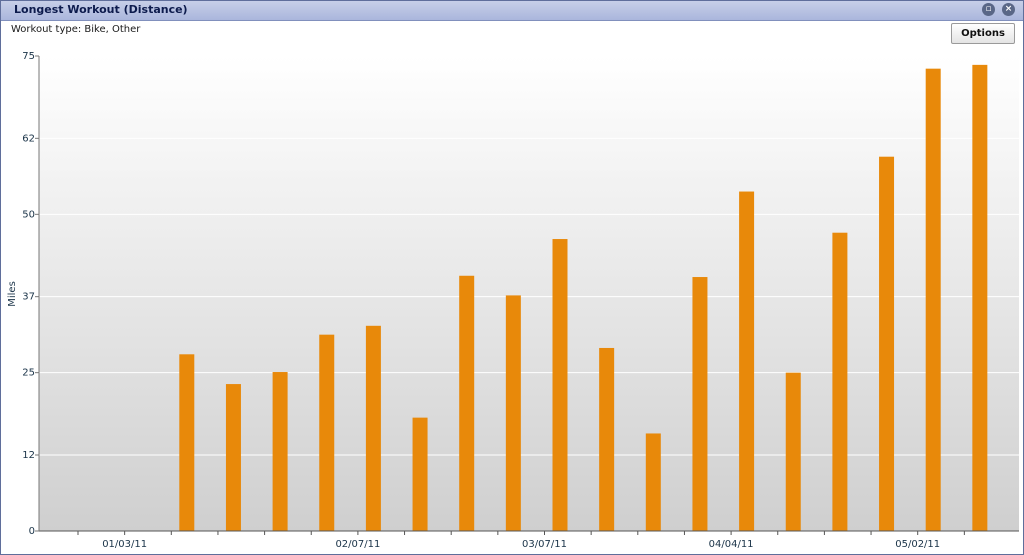 The image size is (1024, 555). Describe the element at coordinates (28, 455) in the screenshot. I see `y-tick-label: 12` at that location.